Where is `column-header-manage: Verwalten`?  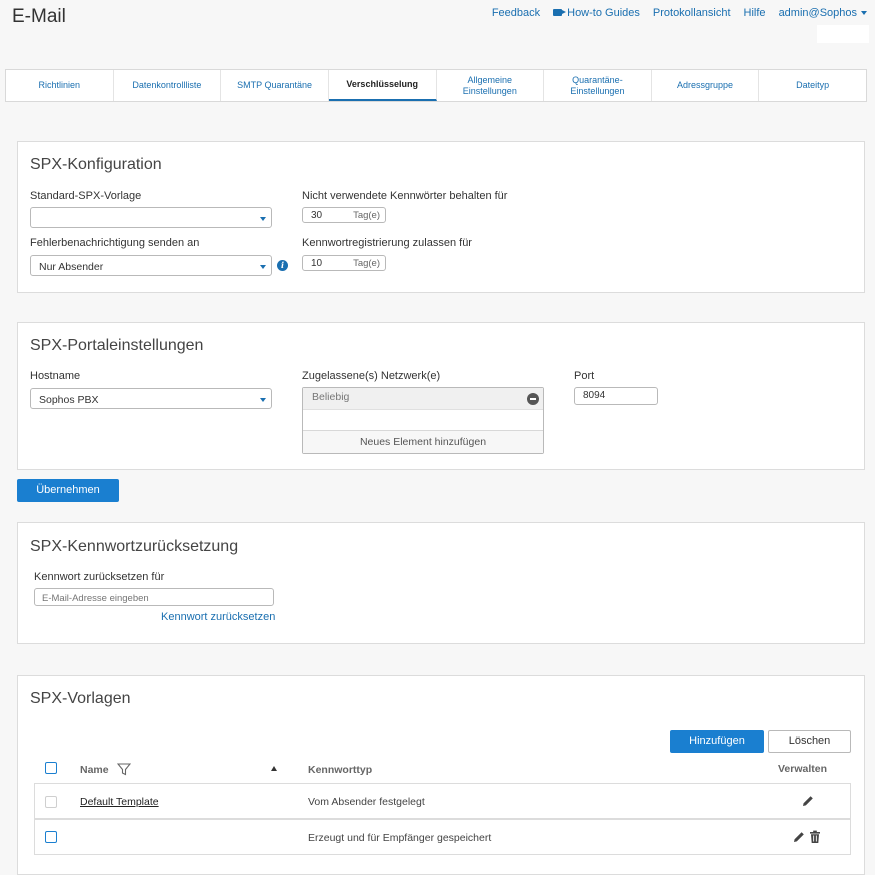
column-header-manage: Verwalten is located at coordinates (803, 769).